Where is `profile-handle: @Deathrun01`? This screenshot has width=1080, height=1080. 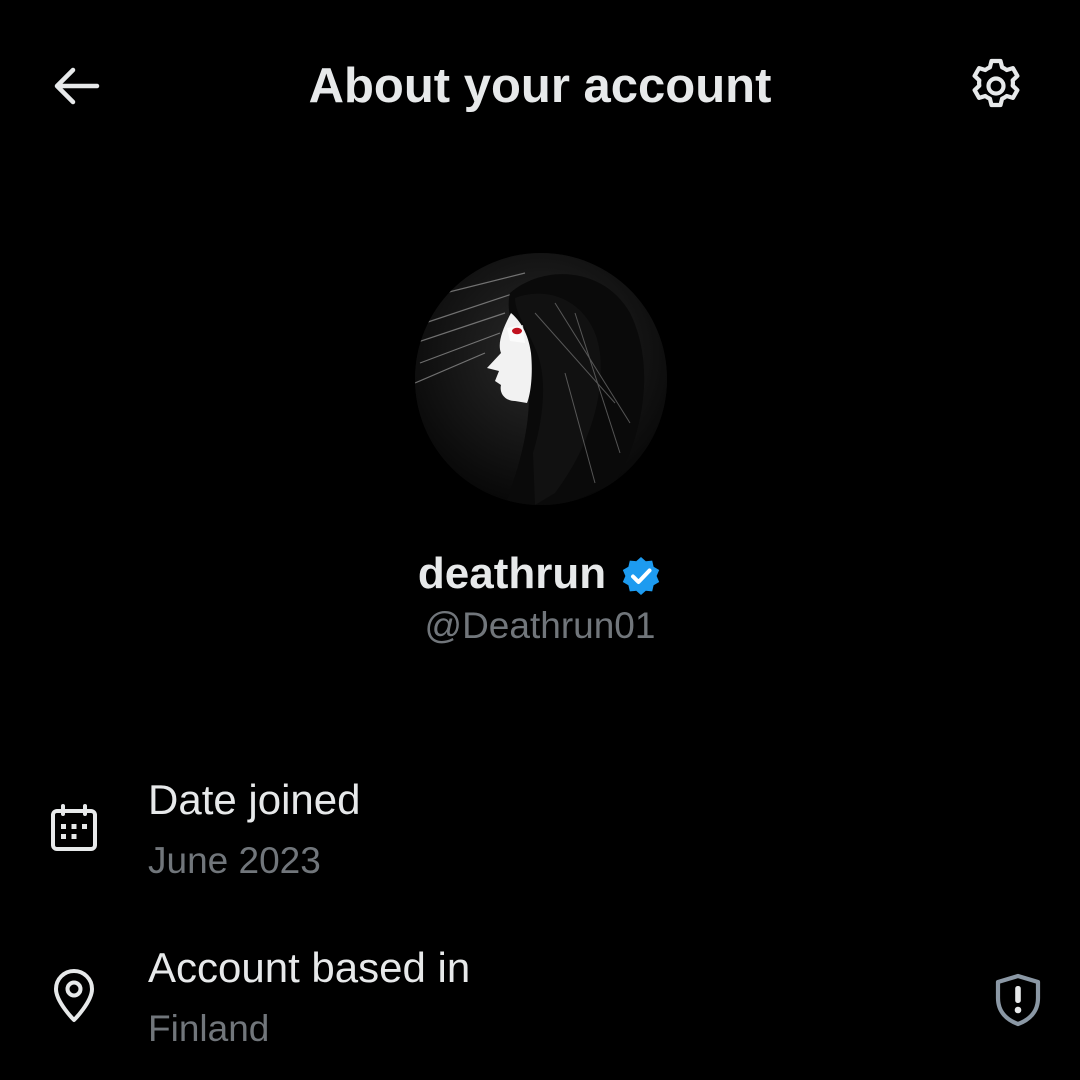 profile-handle: @Deathrun01 is located at coordinates (540, 625).